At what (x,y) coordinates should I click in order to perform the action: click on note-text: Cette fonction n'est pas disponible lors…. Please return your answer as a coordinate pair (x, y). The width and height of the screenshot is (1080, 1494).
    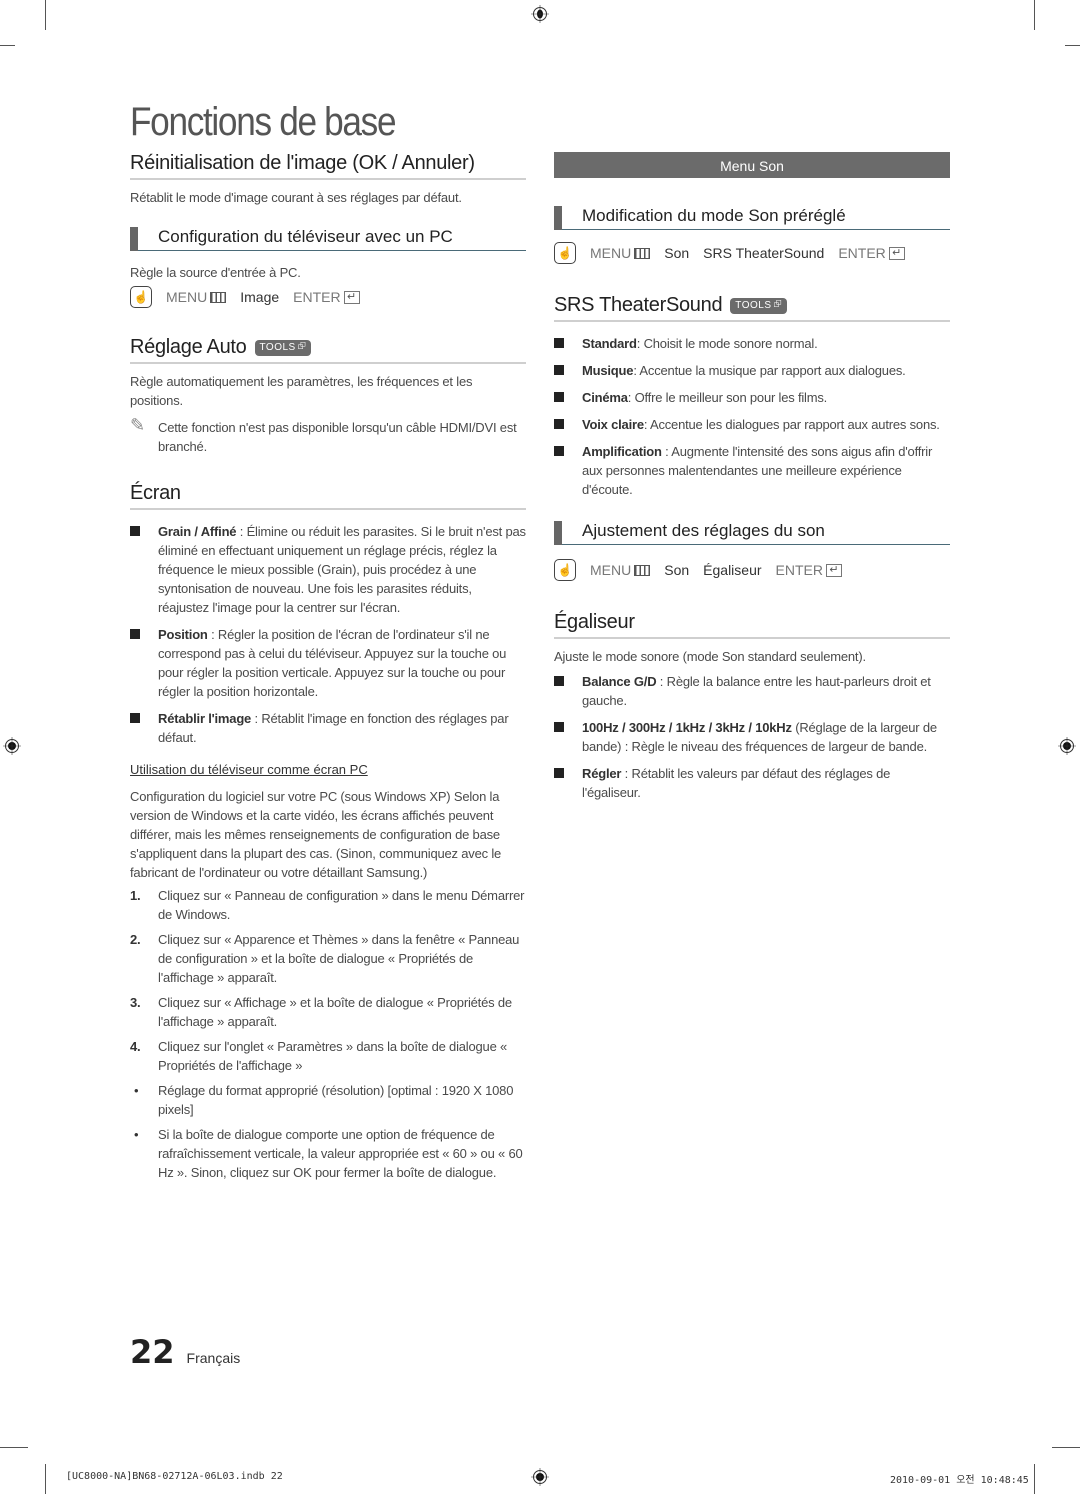
    Looking at the image, I should click on (337, 437).